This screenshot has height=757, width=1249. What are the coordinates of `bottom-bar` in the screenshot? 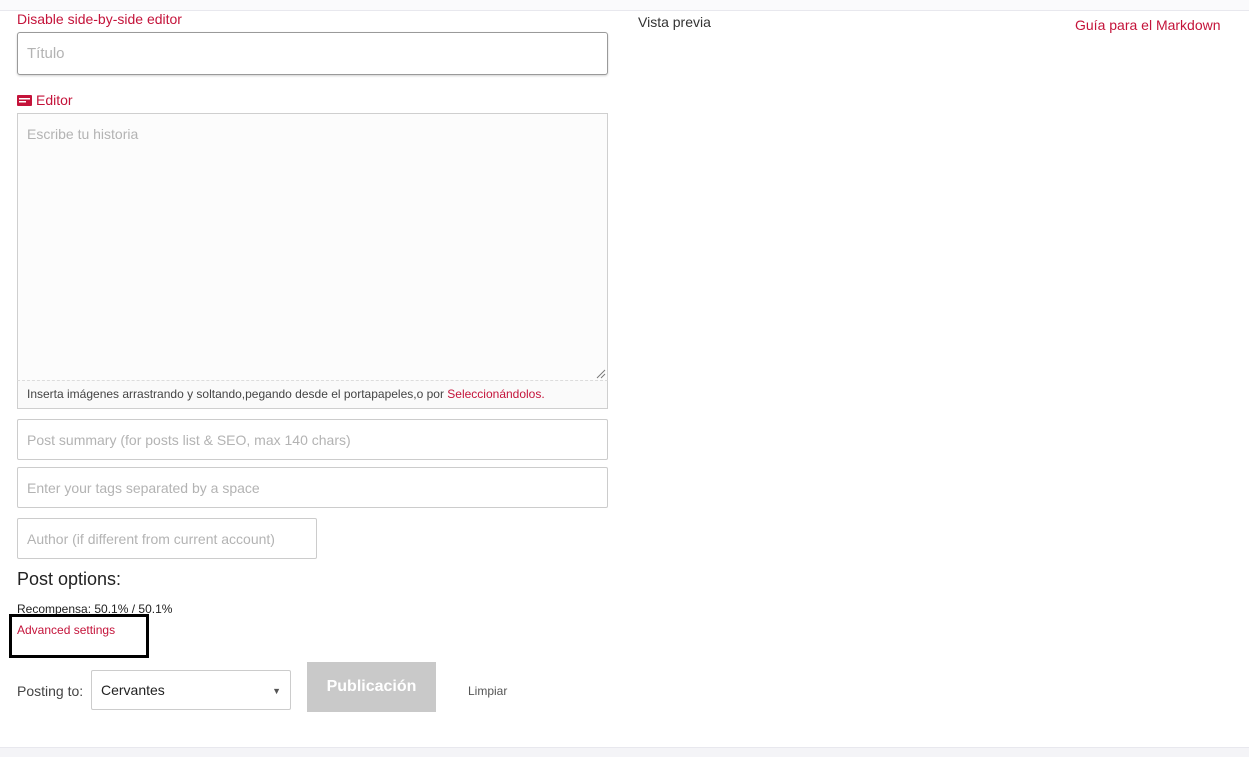 It's located at (624, 752).